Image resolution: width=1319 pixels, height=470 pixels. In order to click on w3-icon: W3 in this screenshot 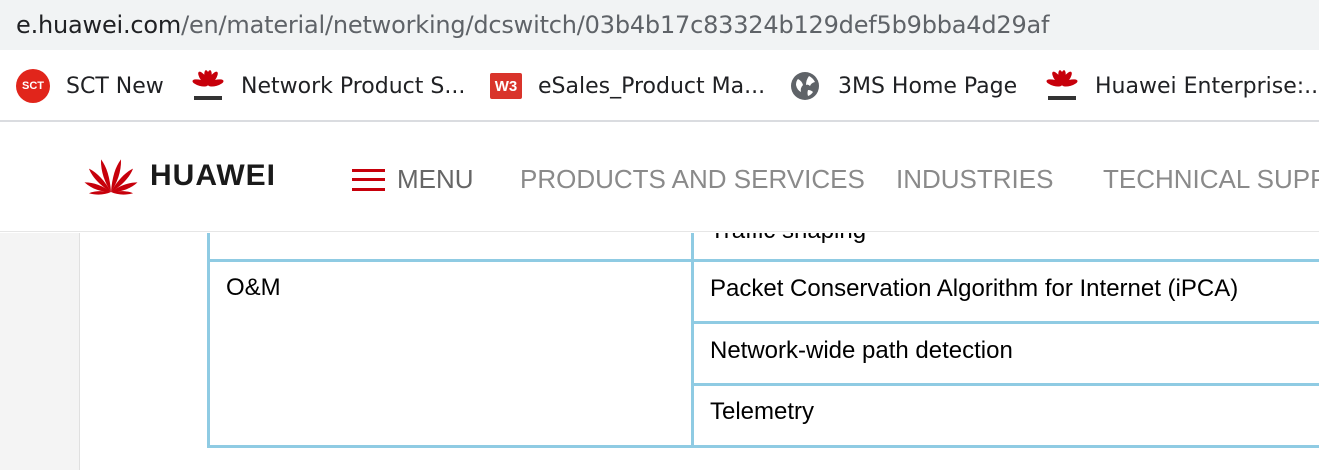, I will do `click(506, 86)`.